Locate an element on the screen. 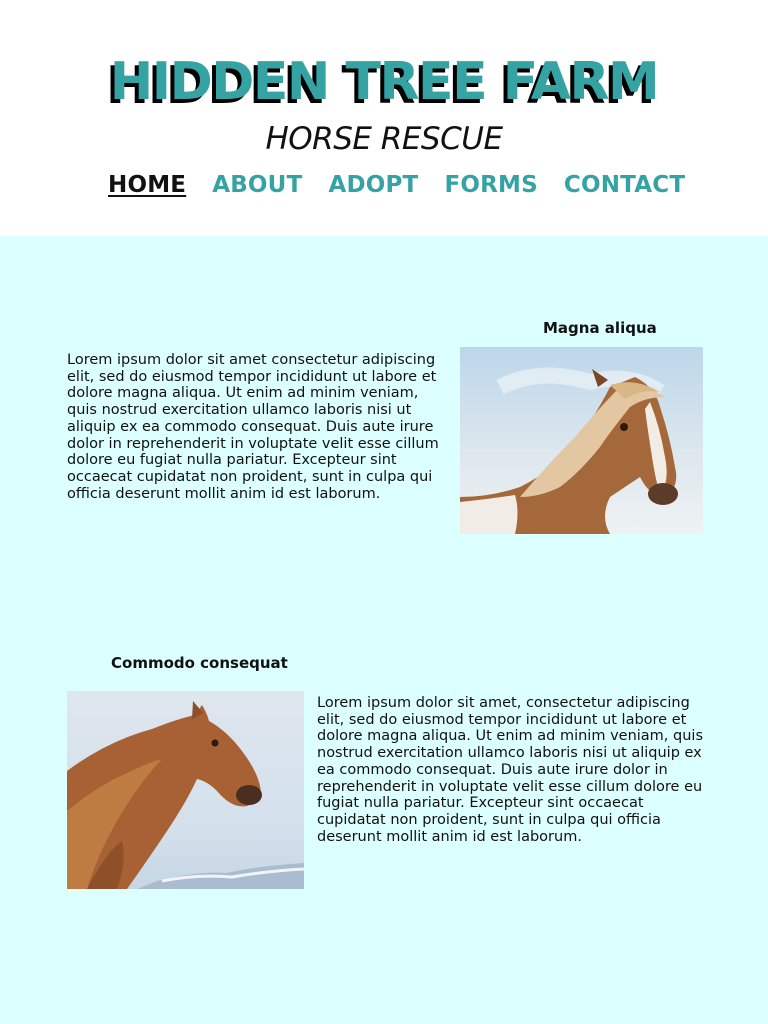 The image size is (768, 1024). nav-item-about: ABOUT is located at coordinates (257, 185).